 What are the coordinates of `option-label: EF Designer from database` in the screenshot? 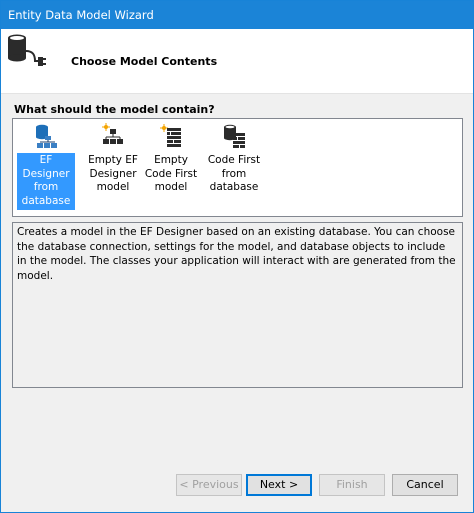 It's located at (46, 181).